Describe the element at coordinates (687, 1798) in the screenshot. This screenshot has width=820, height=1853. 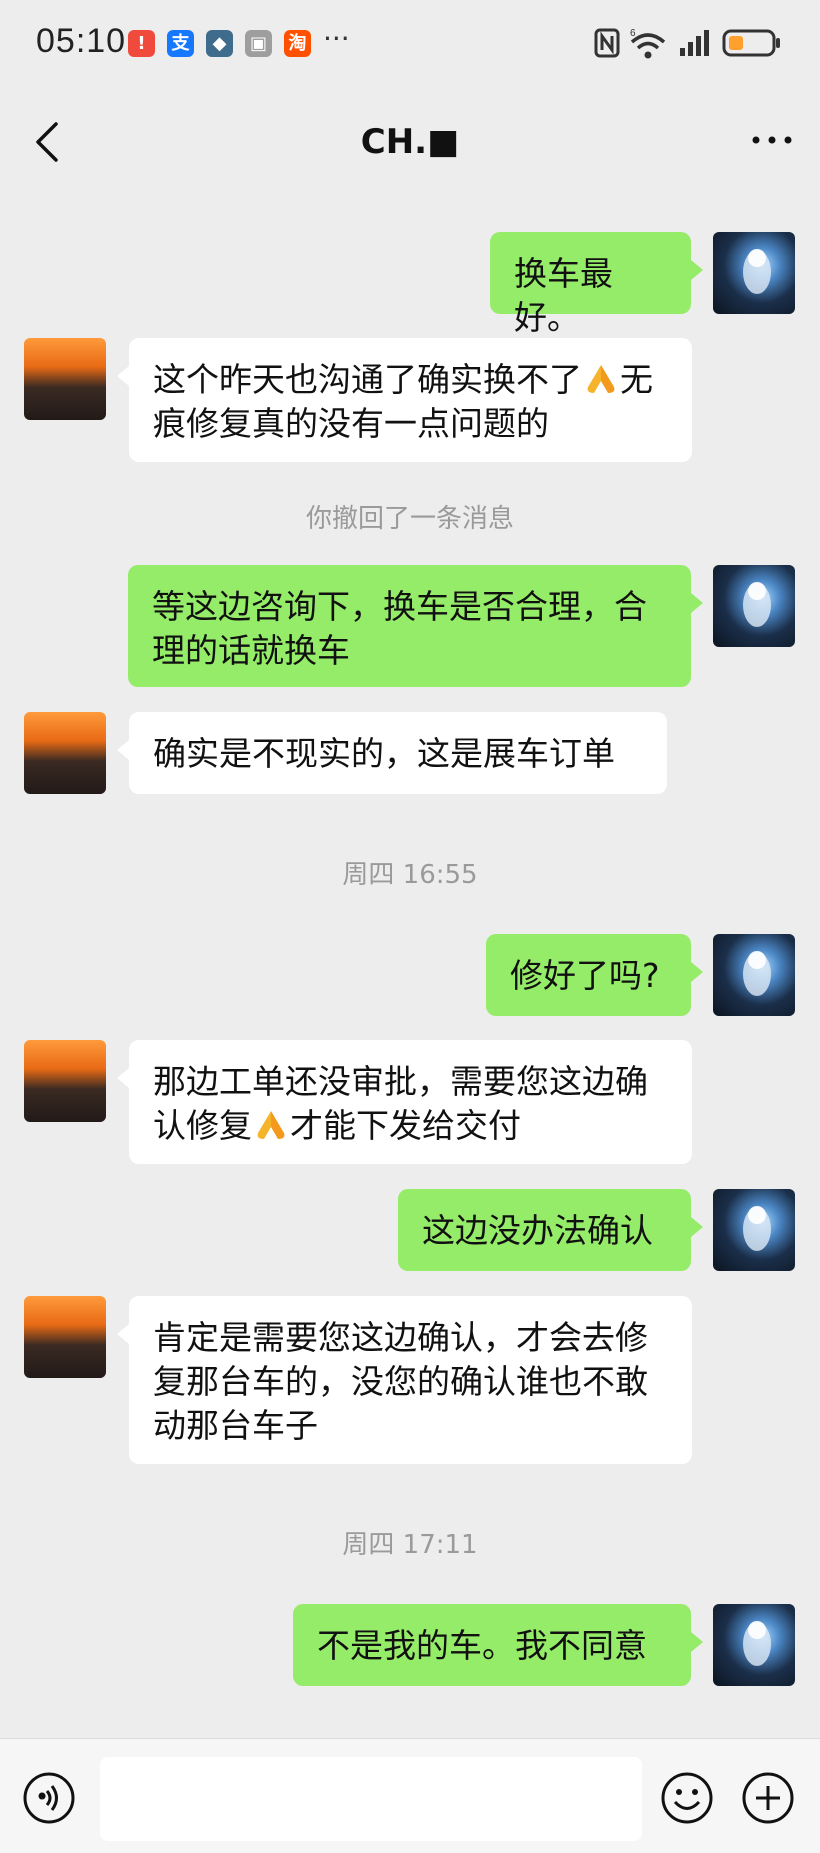
I see `emoji-icon` at that location.